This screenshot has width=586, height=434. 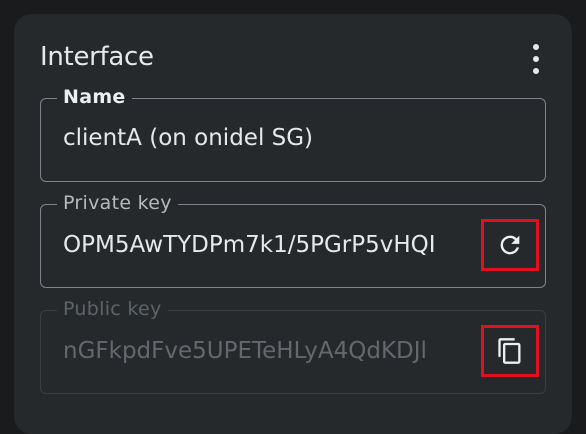 What do you see at coordinates (97, 57) in the screenshot?
I see `card-title: Interface` at bounding box center [97, 57].